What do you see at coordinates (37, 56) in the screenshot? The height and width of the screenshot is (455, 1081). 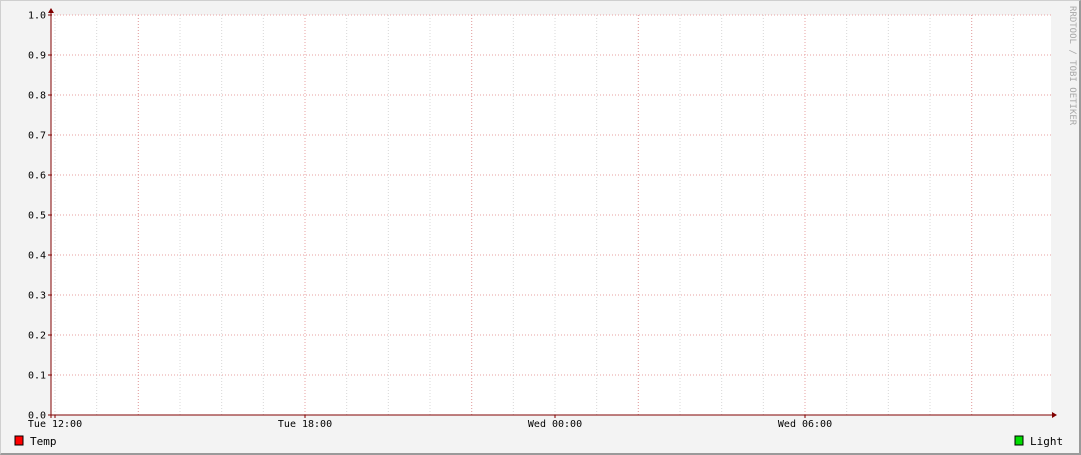 I see `y-tick-label: 0.9` at bounding box center [37, 56].